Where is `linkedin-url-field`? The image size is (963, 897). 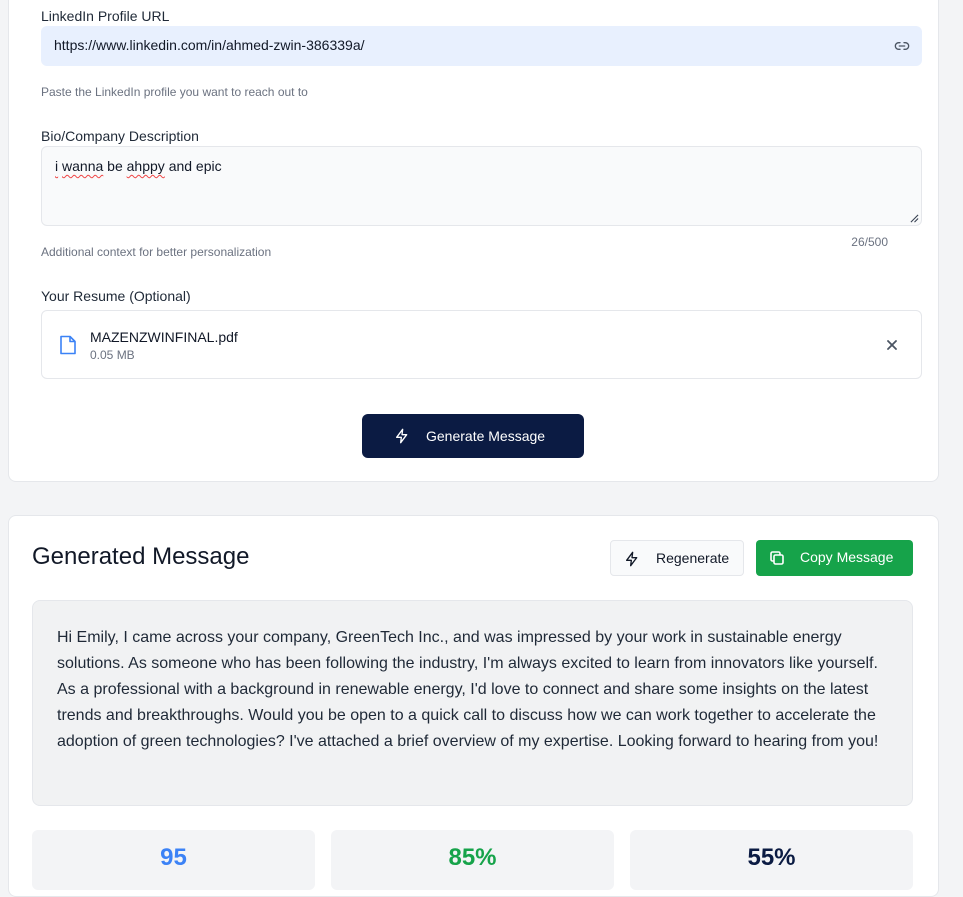
linkedin-url-field is located at coordinates (481, 46).